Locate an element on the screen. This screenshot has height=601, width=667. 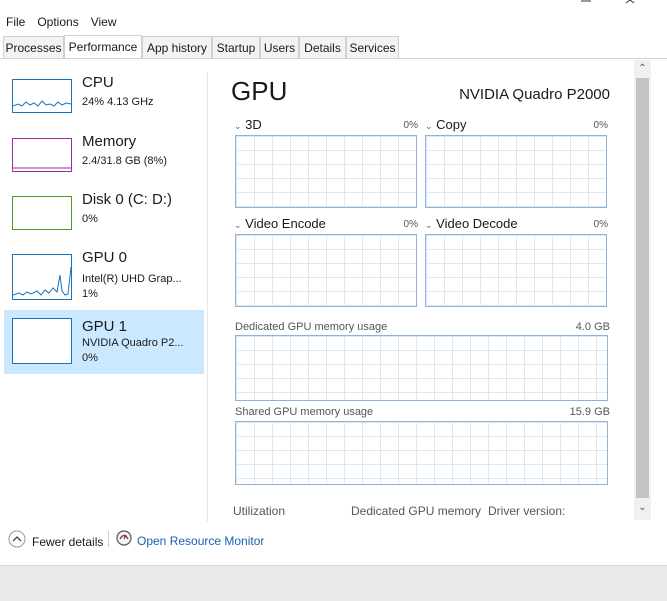
sidebar-item-gpu1: GPU 1 NVIDIA Quadro P2... 0% is located at coordinates (104, 342).